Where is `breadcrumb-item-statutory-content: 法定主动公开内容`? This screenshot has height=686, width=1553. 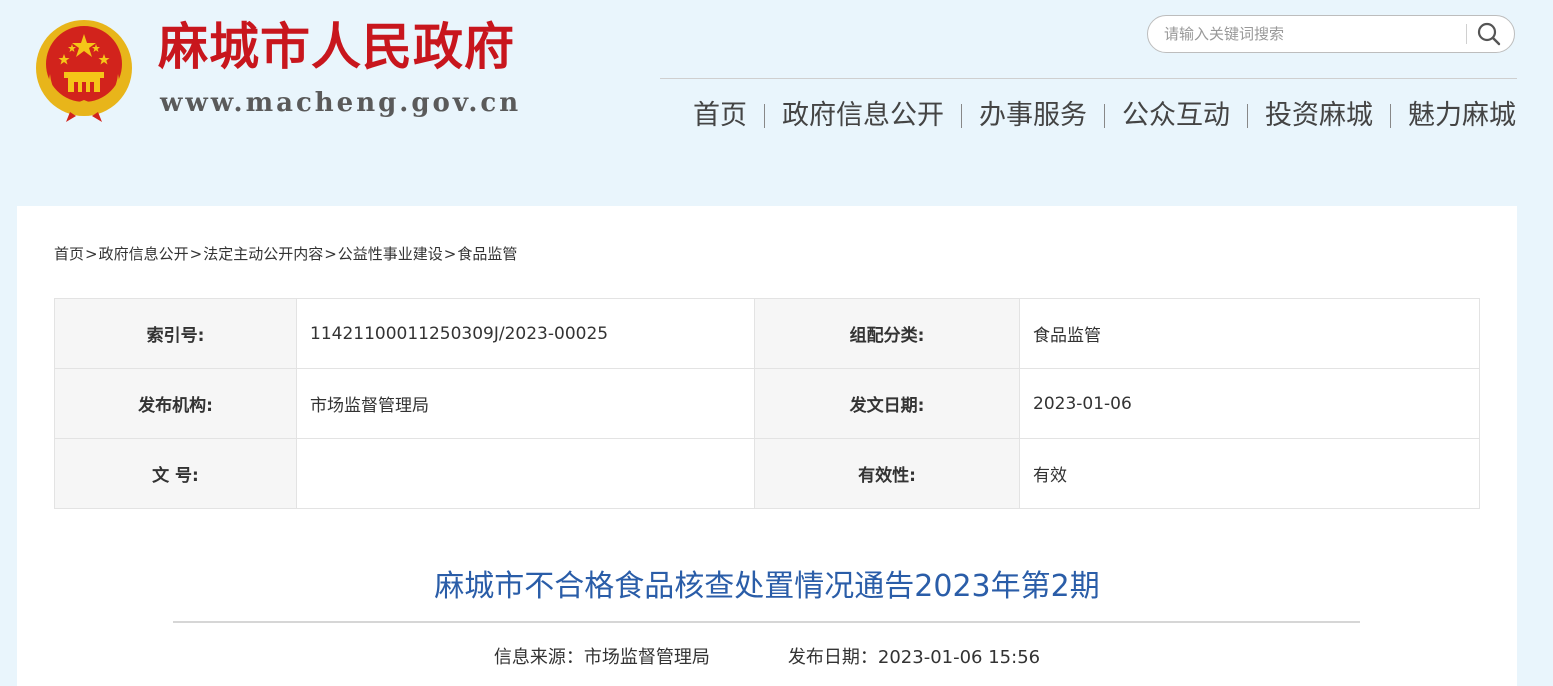
breadcrumb-item-statutory-content: 法定主动公开内容 is located at coordinates (263, 254).